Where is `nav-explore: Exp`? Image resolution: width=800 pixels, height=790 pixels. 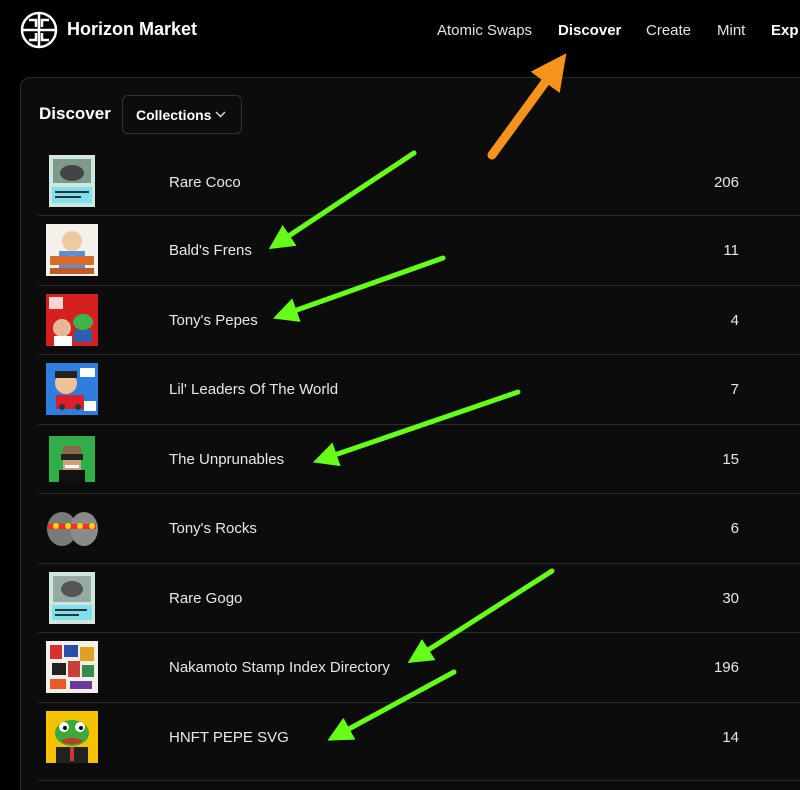
nav-explore: Exp is located at coordinates (785, 30).